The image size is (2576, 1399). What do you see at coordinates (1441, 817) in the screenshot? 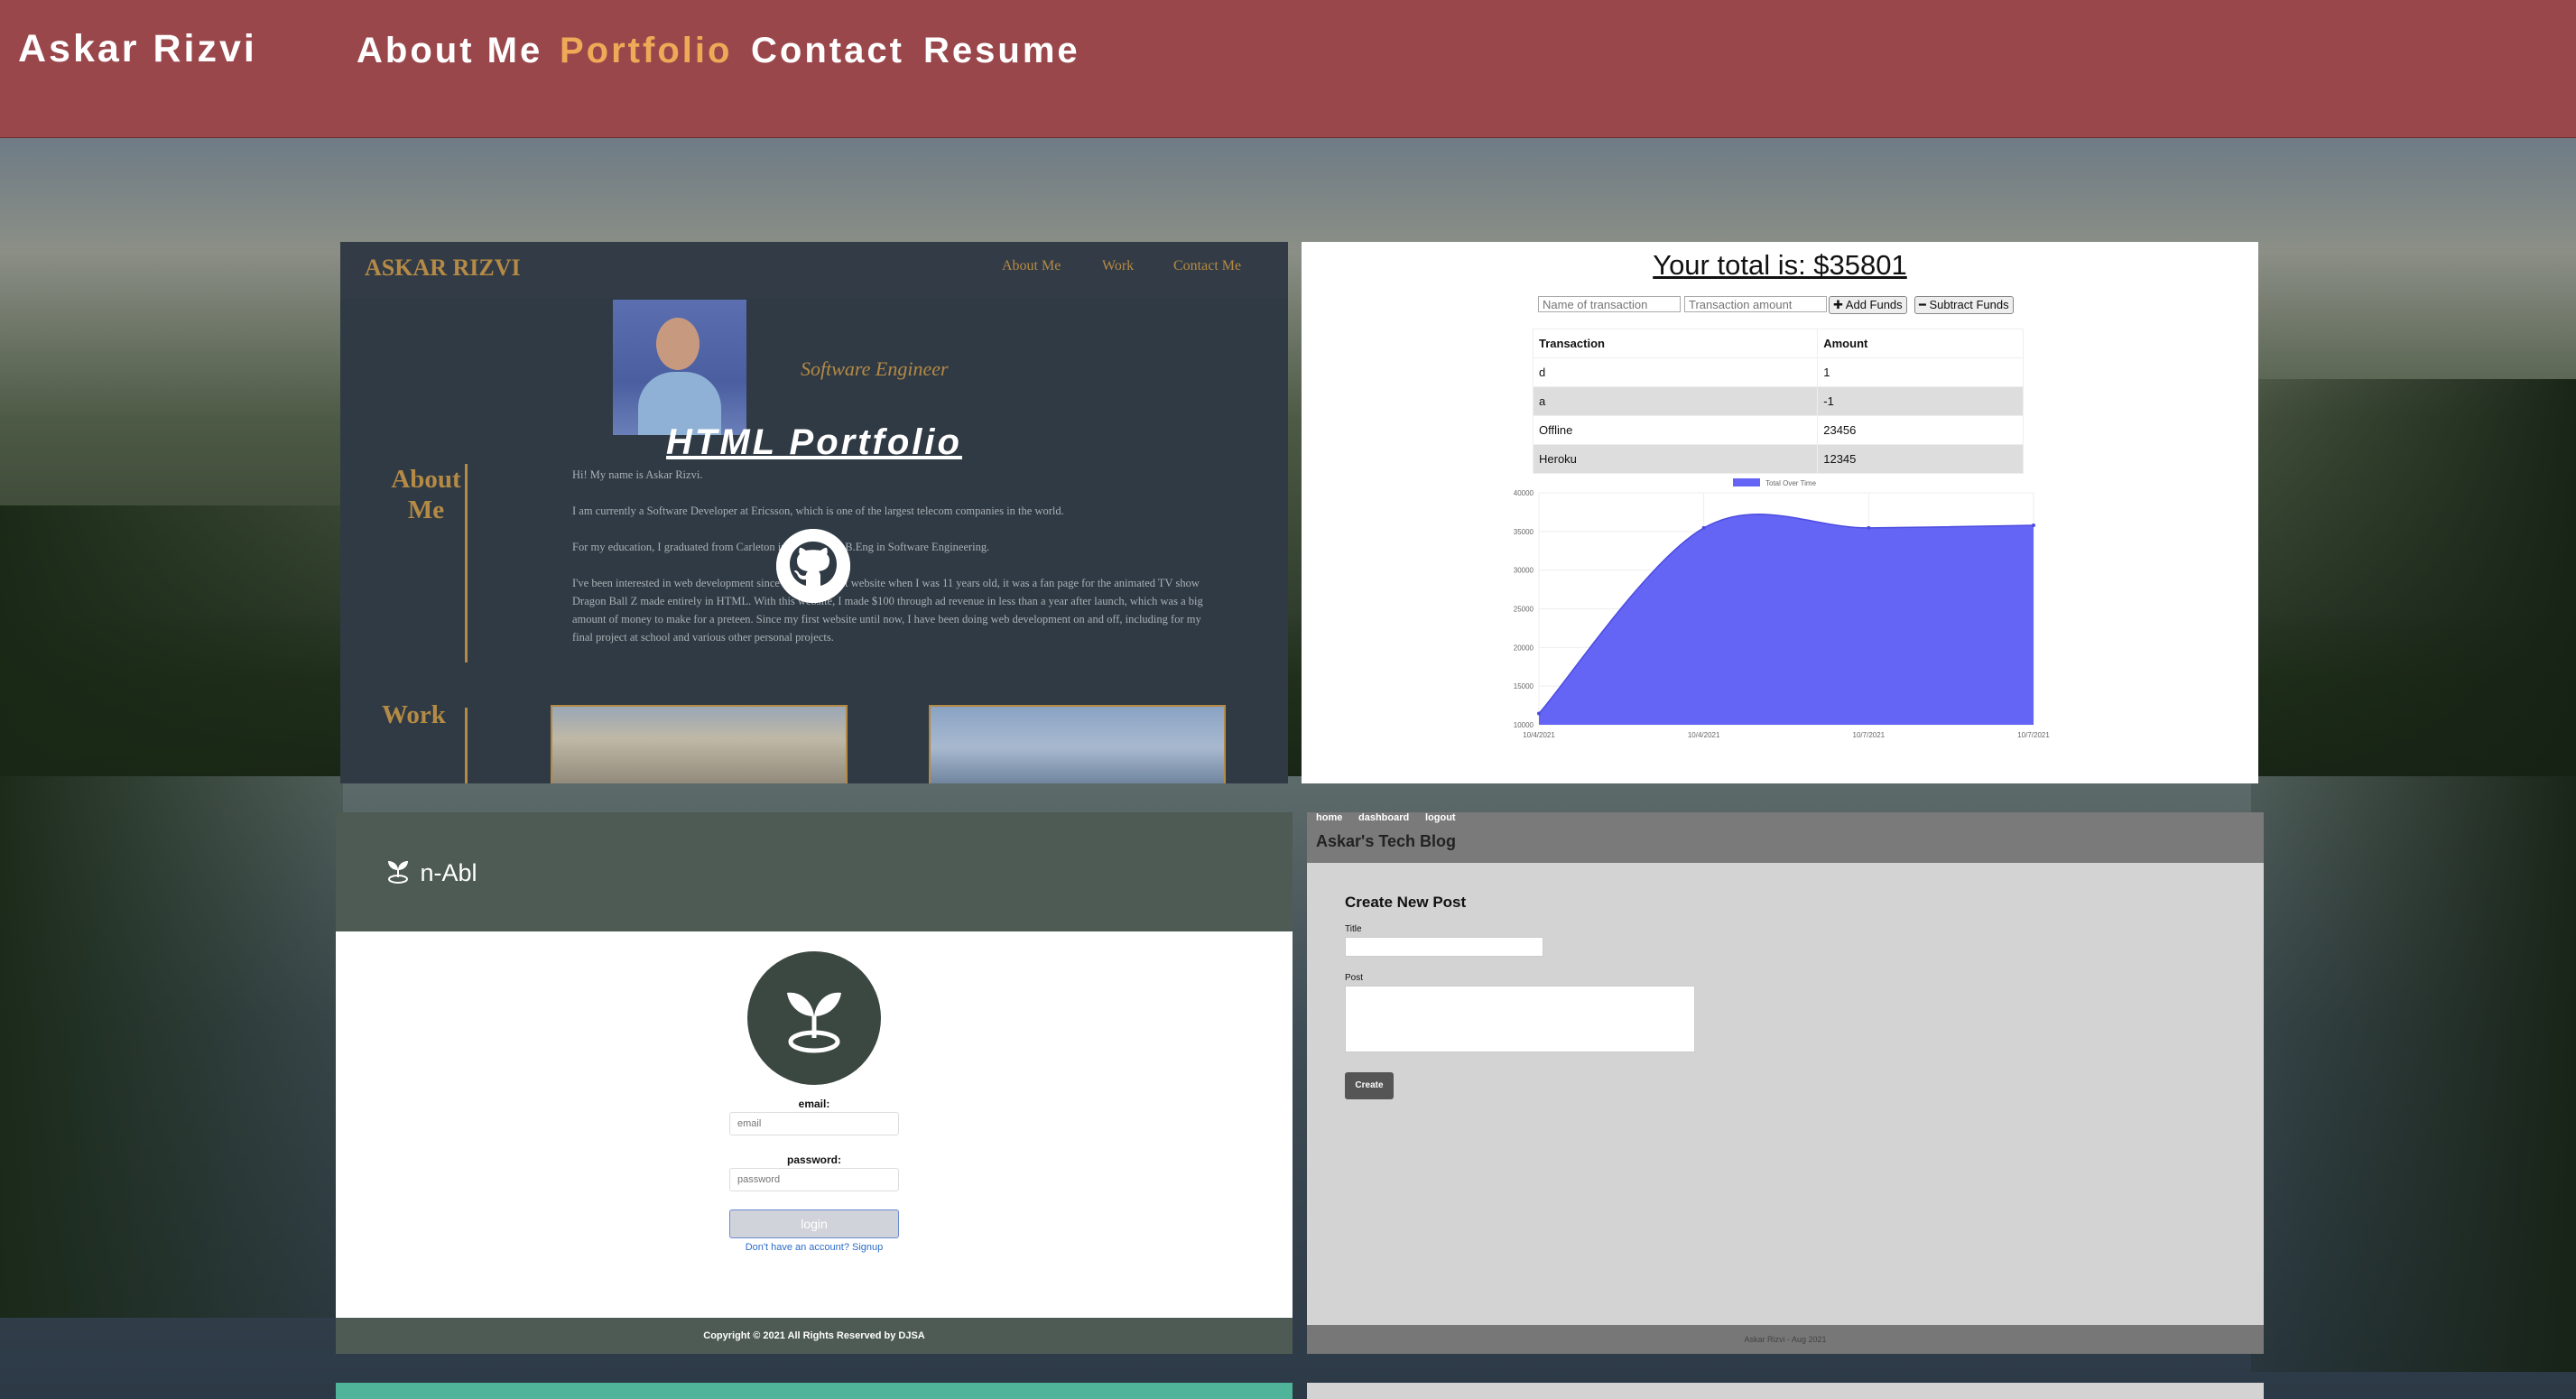
I see `blog-nav-logout: logout` at bounding box center [1441, 817].